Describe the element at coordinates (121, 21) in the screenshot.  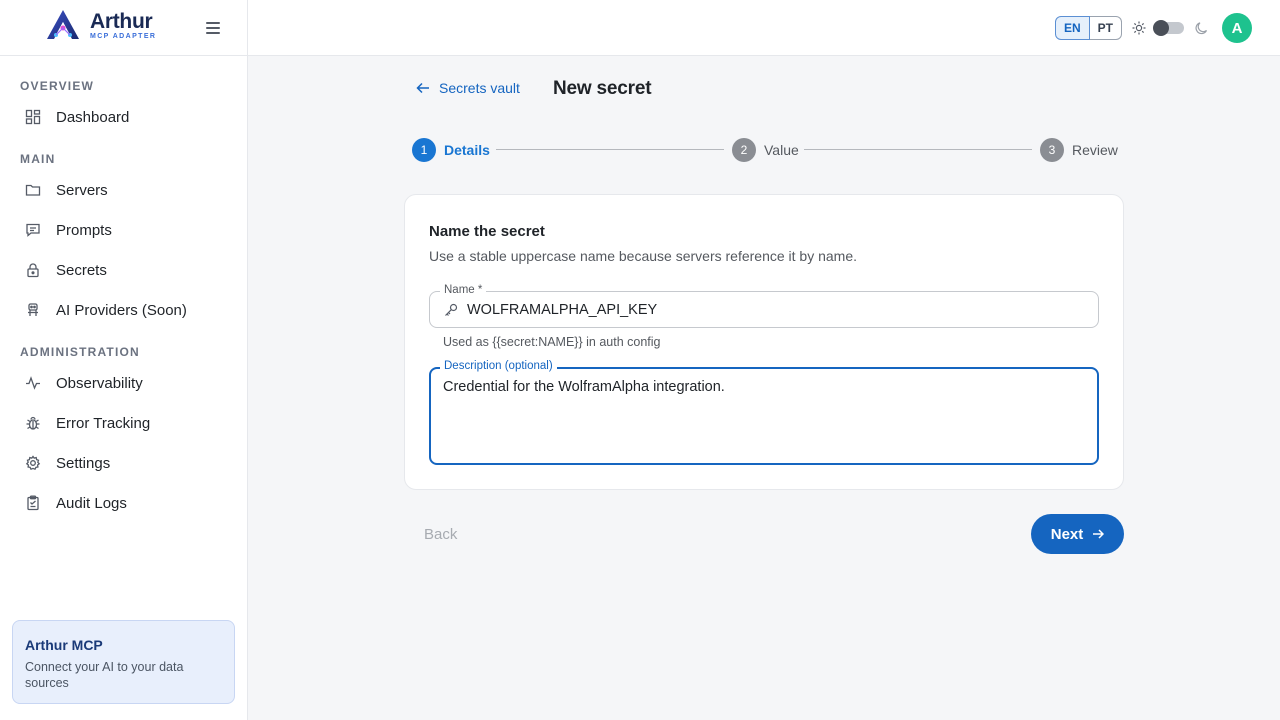
I see `app-name: Arthur` at that location.